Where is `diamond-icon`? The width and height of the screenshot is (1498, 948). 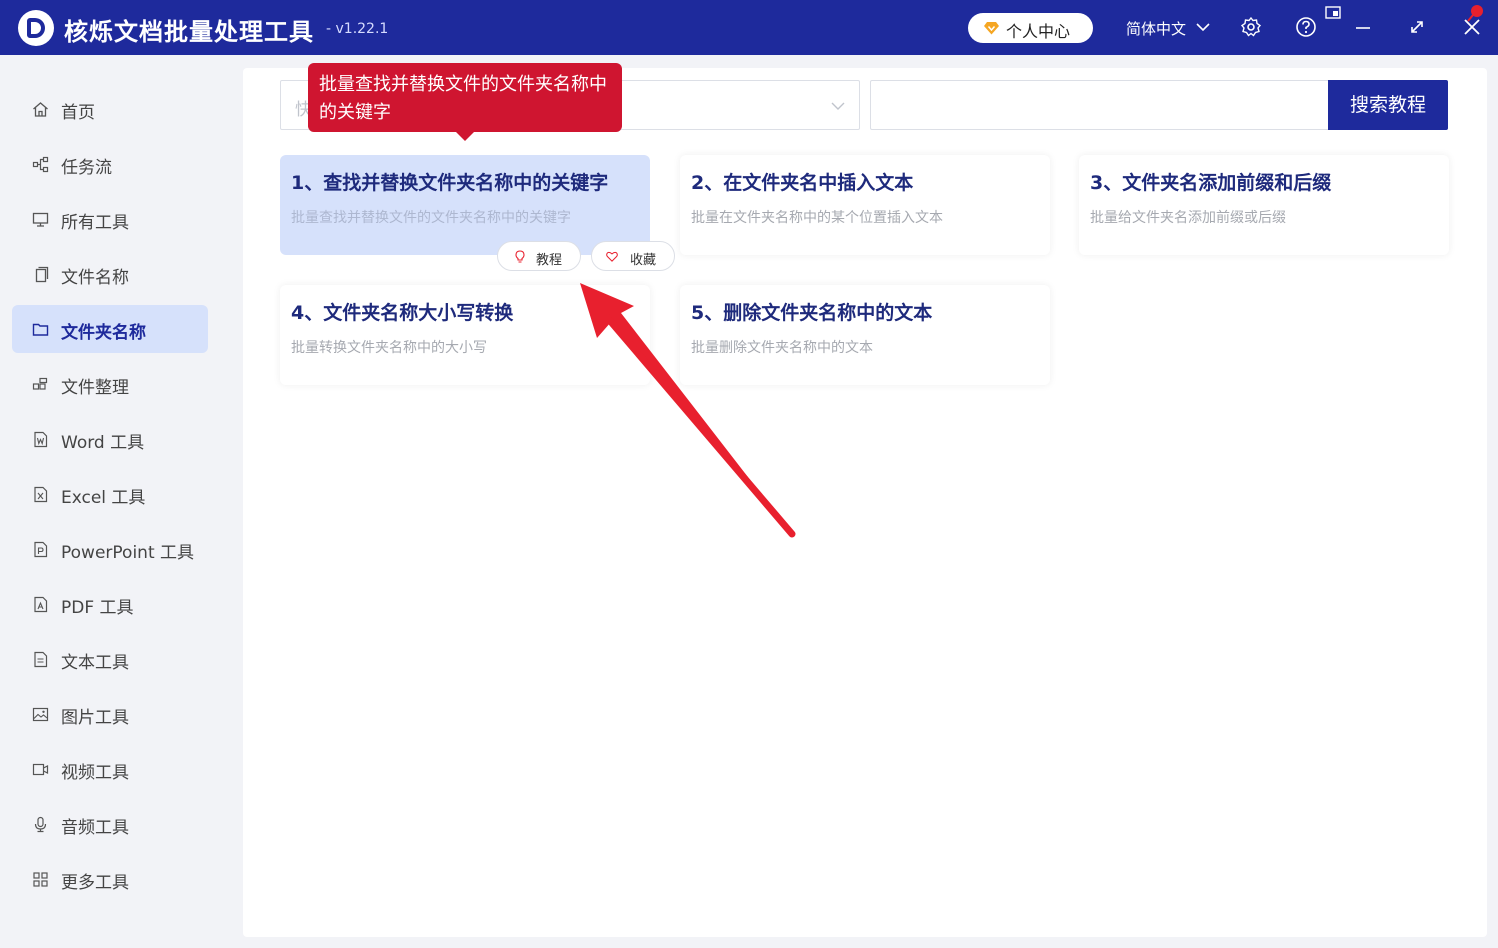 diamond-icon is located at coordinates (991, 28).